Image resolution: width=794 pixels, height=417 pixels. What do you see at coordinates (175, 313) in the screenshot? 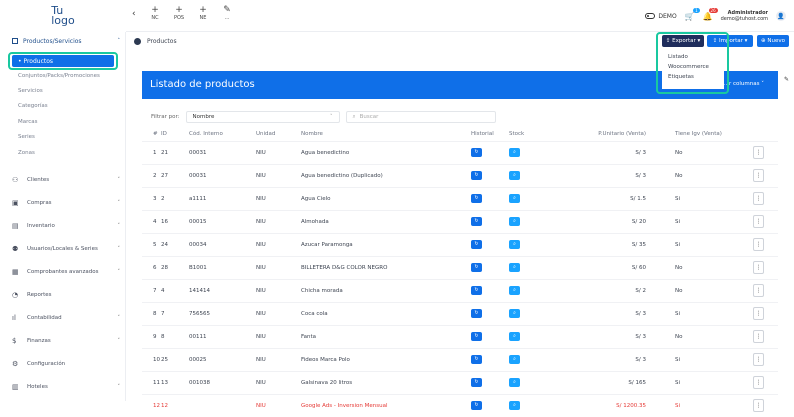
I see `cell-id: 7` at bounding box center [175, 313].